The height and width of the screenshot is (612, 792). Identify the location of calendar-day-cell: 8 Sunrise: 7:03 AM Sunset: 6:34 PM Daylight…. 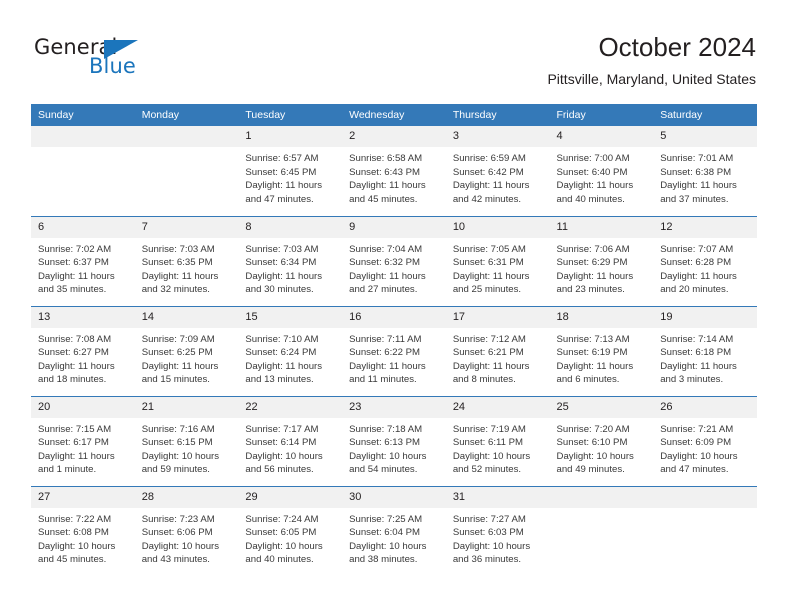
(290, 260).